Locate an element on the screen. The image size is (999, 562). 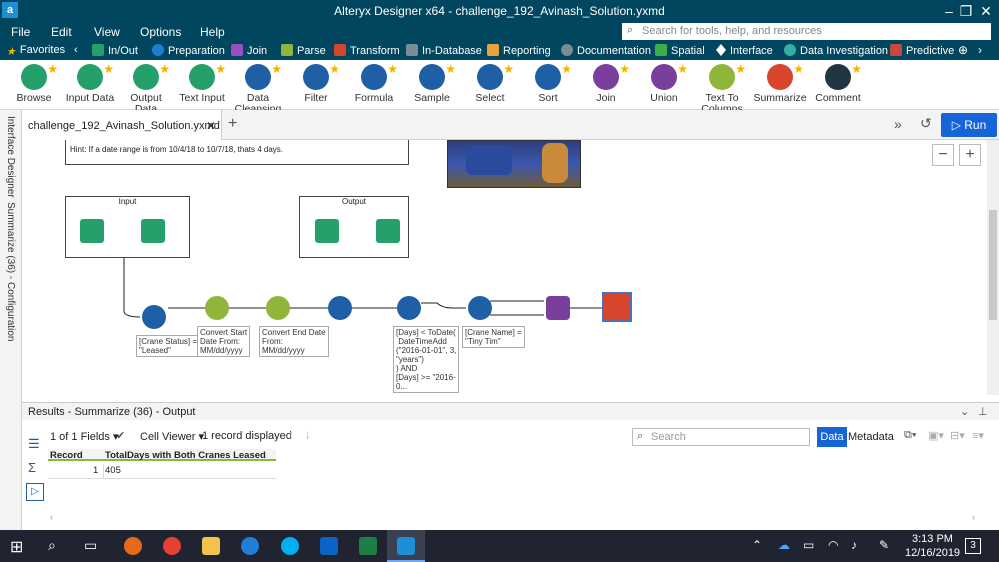
tool-text-to-columns: ★ Text To Columns is located at coordinates (722, 89).